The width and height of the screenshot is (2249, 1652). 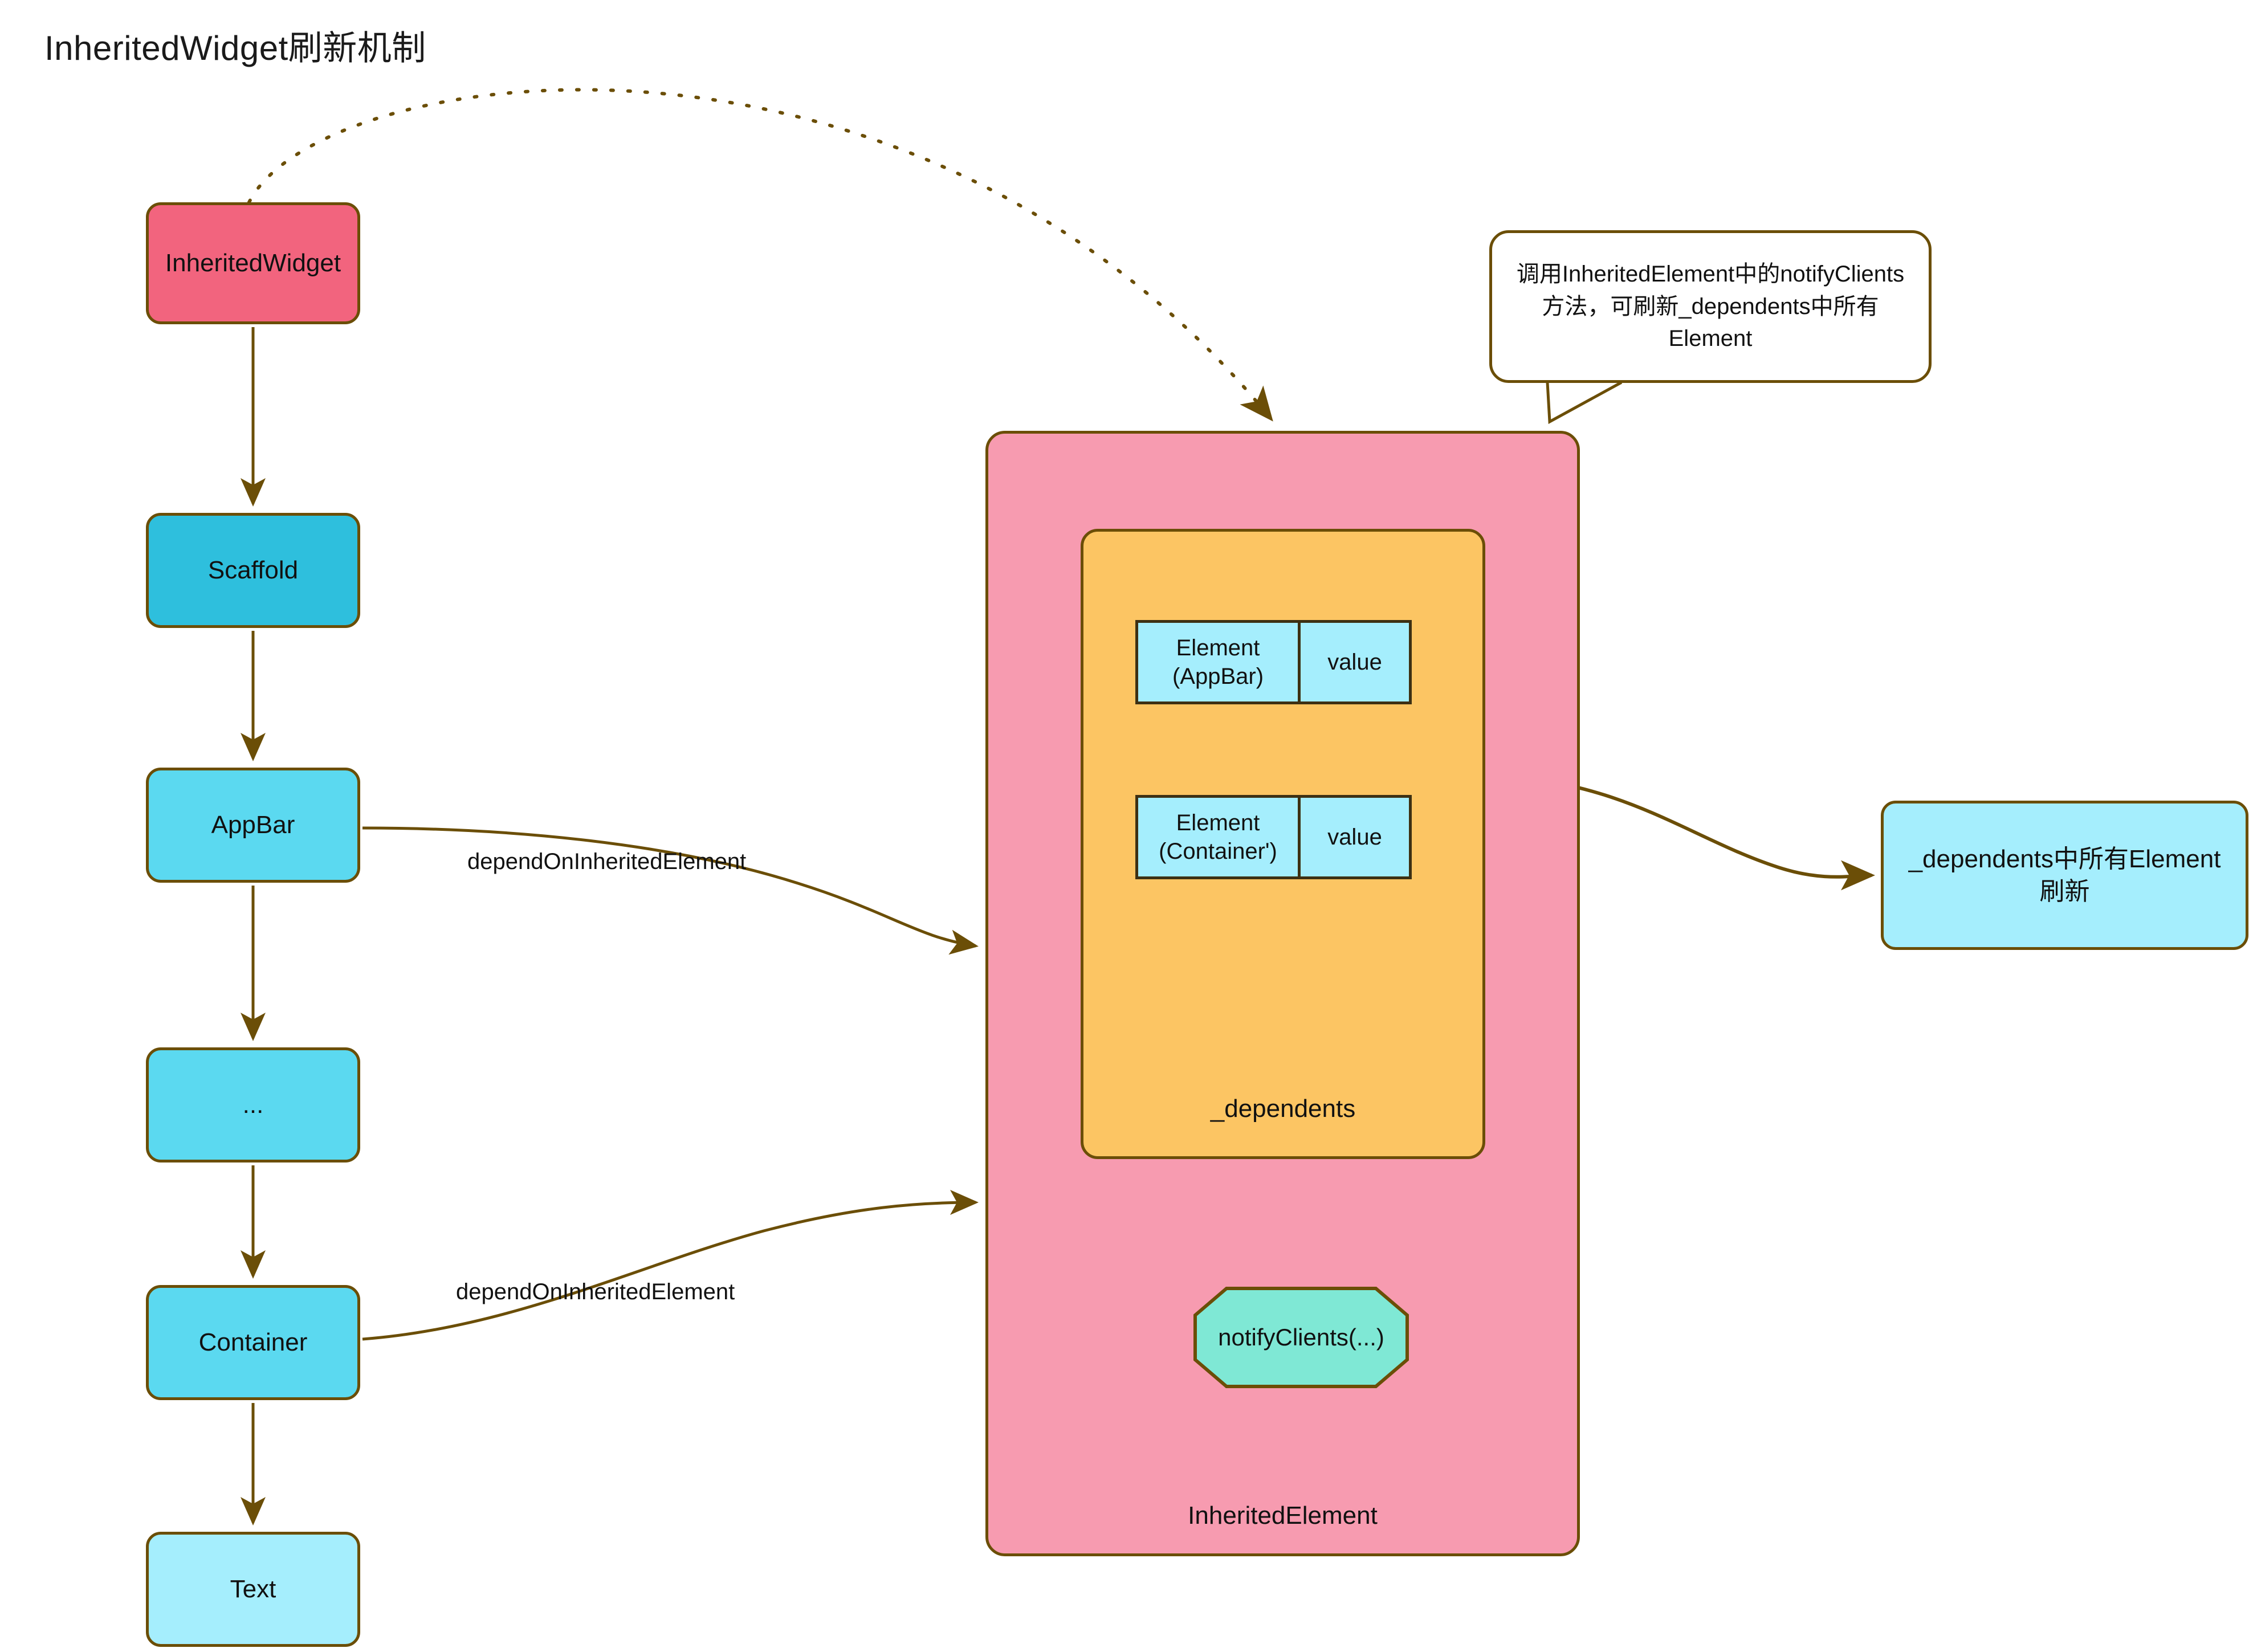 I want to click on node-inherited-widget: InheritedWidget, so click(x=253, y=263).